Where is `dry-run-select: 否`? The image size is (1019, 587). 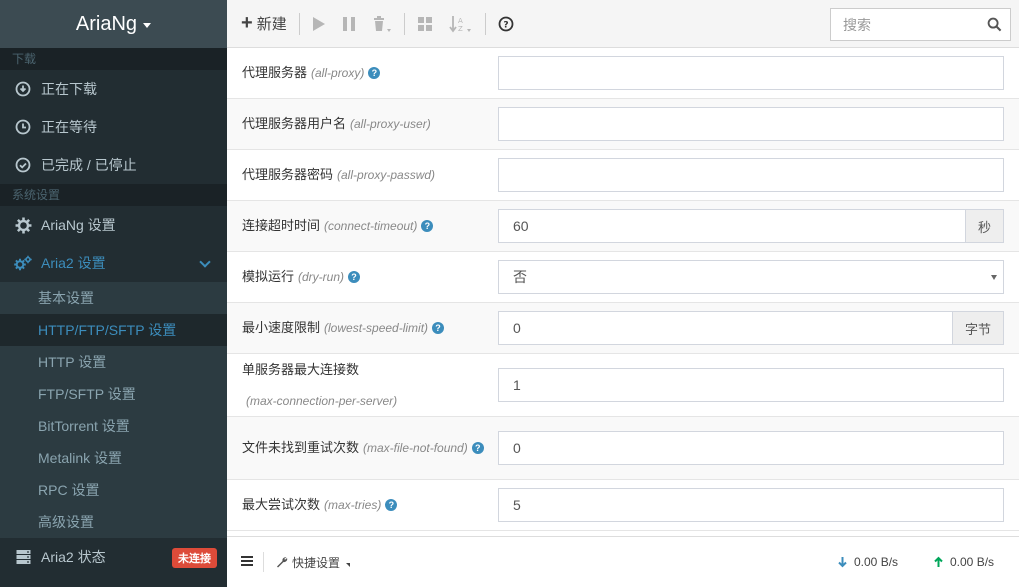
dry-run-select: 否 is located at coordinates (751, 277).